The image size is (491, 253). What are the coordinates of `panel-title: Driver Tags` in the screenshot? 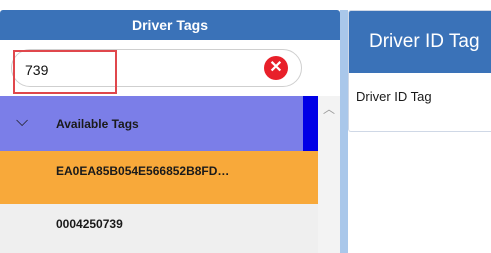 It's located at (170, 25).